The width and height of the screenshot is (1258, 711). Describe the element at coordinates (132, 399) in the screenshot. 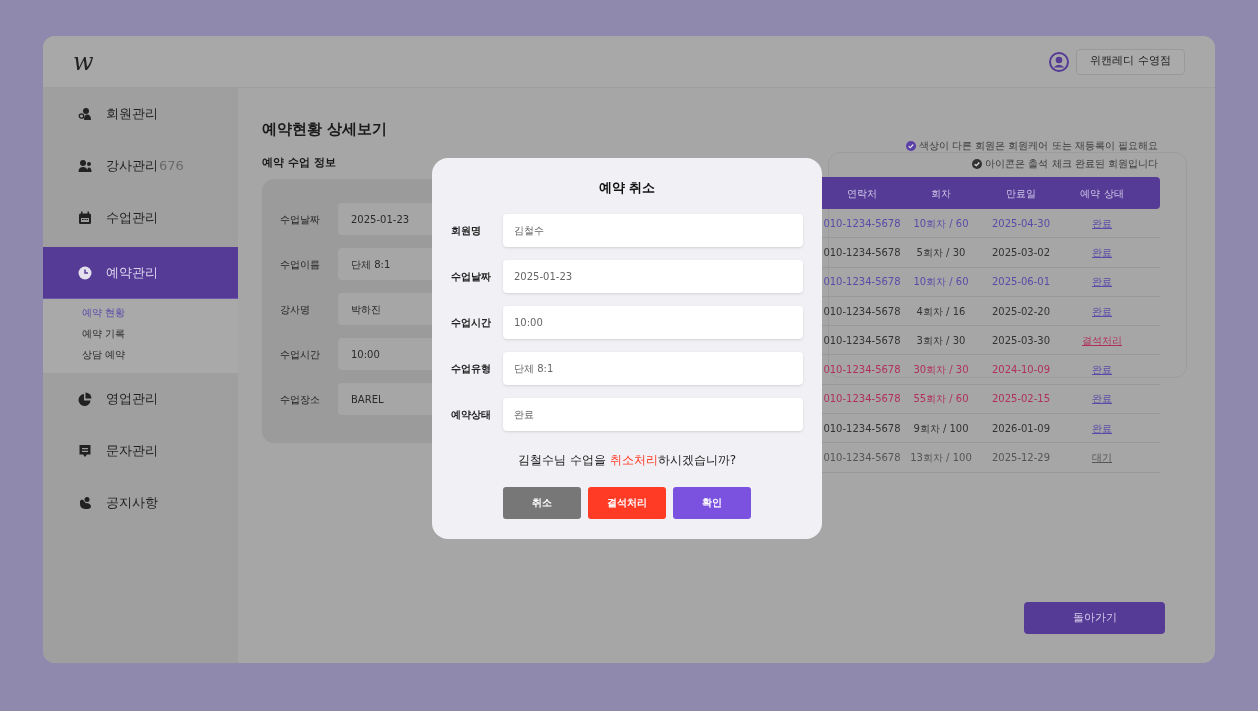

I see `sidebar-label: 영업관리` at that location.